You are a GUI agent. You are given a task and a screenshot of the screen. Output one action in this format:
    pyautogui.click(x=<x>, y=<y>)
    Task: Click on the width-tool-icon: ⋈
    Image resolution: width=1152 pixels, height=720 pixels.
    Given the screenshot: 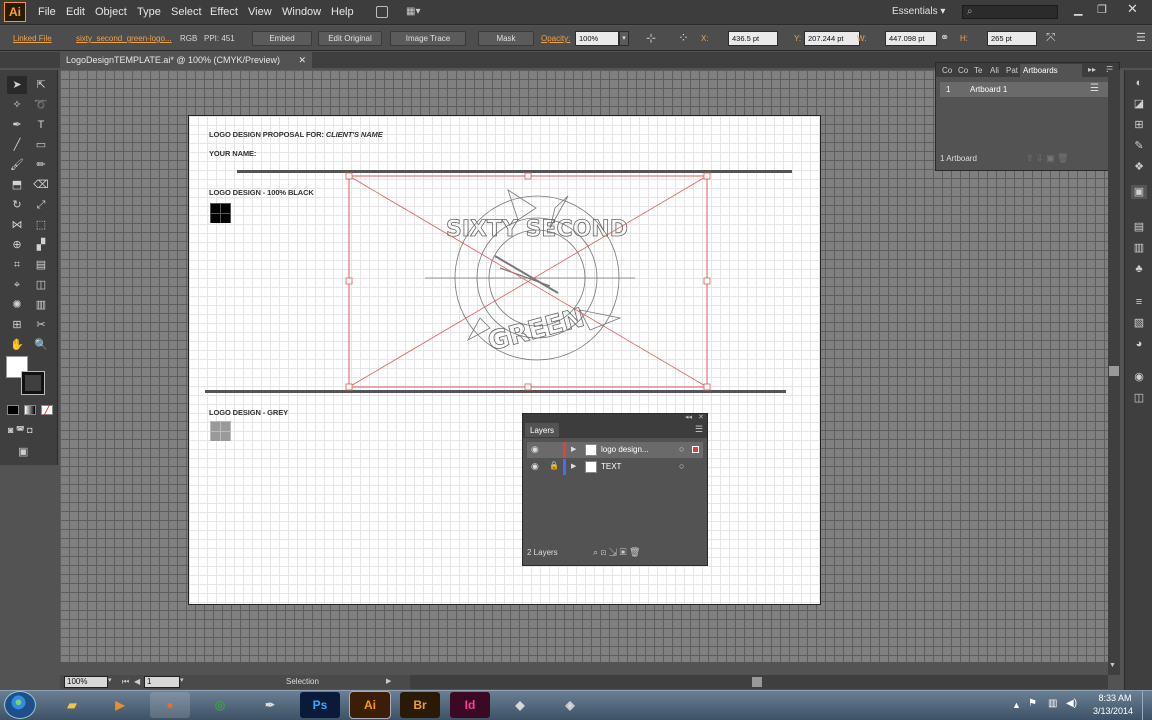 What is the action you would take?
    pyautogui.click(x=17, y=225)
    